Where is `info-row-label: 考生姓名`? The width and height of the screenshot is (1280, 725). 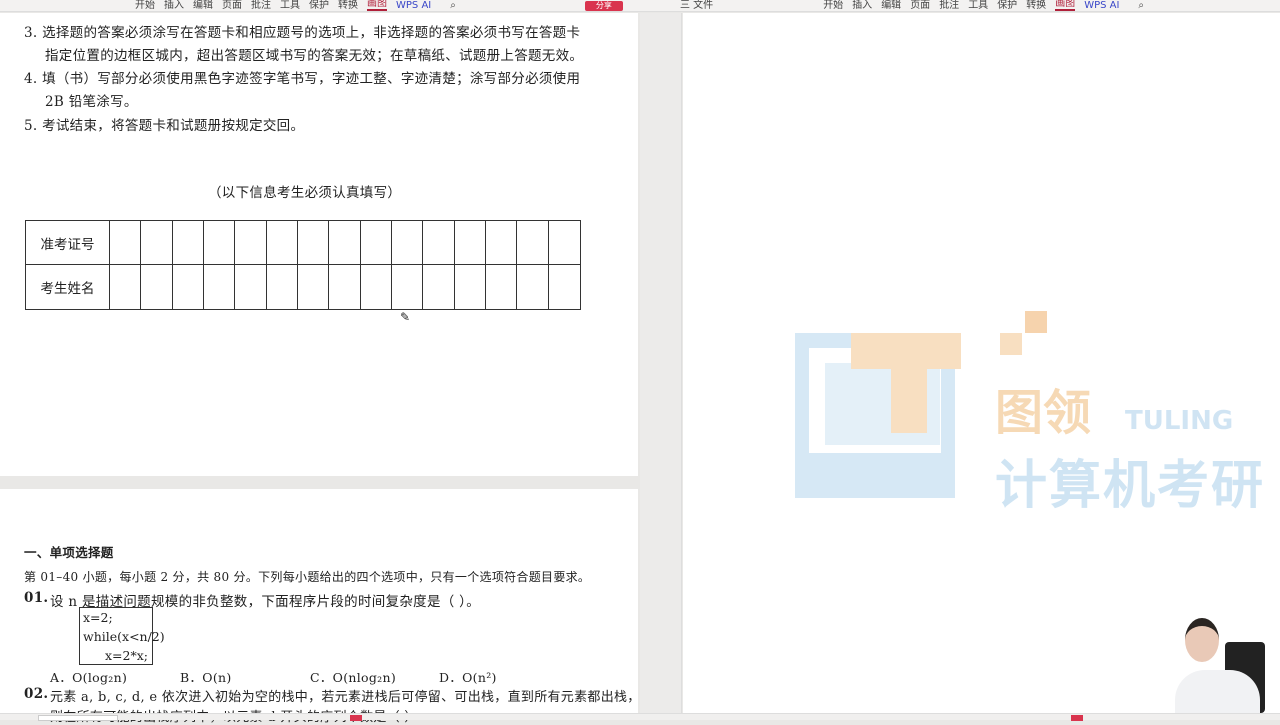
info-row-label: 考生姓名 is located at coordinates (68, 287).